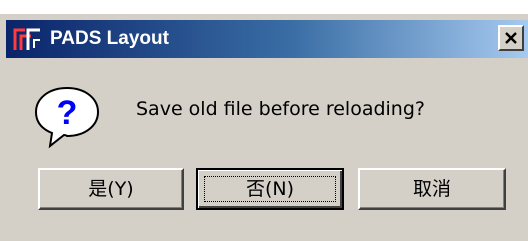 This screenshot has width=528, height=241. I want to click on close-icon, so click(511, 38).